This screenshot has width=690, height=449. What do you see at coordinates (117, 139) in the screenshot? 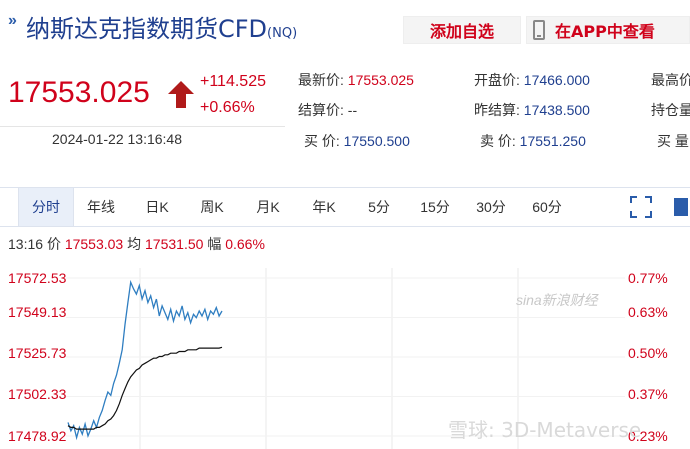
I see `quote-datetime: 2024-01-22 13:16:48` at bounding box center [117, 139].